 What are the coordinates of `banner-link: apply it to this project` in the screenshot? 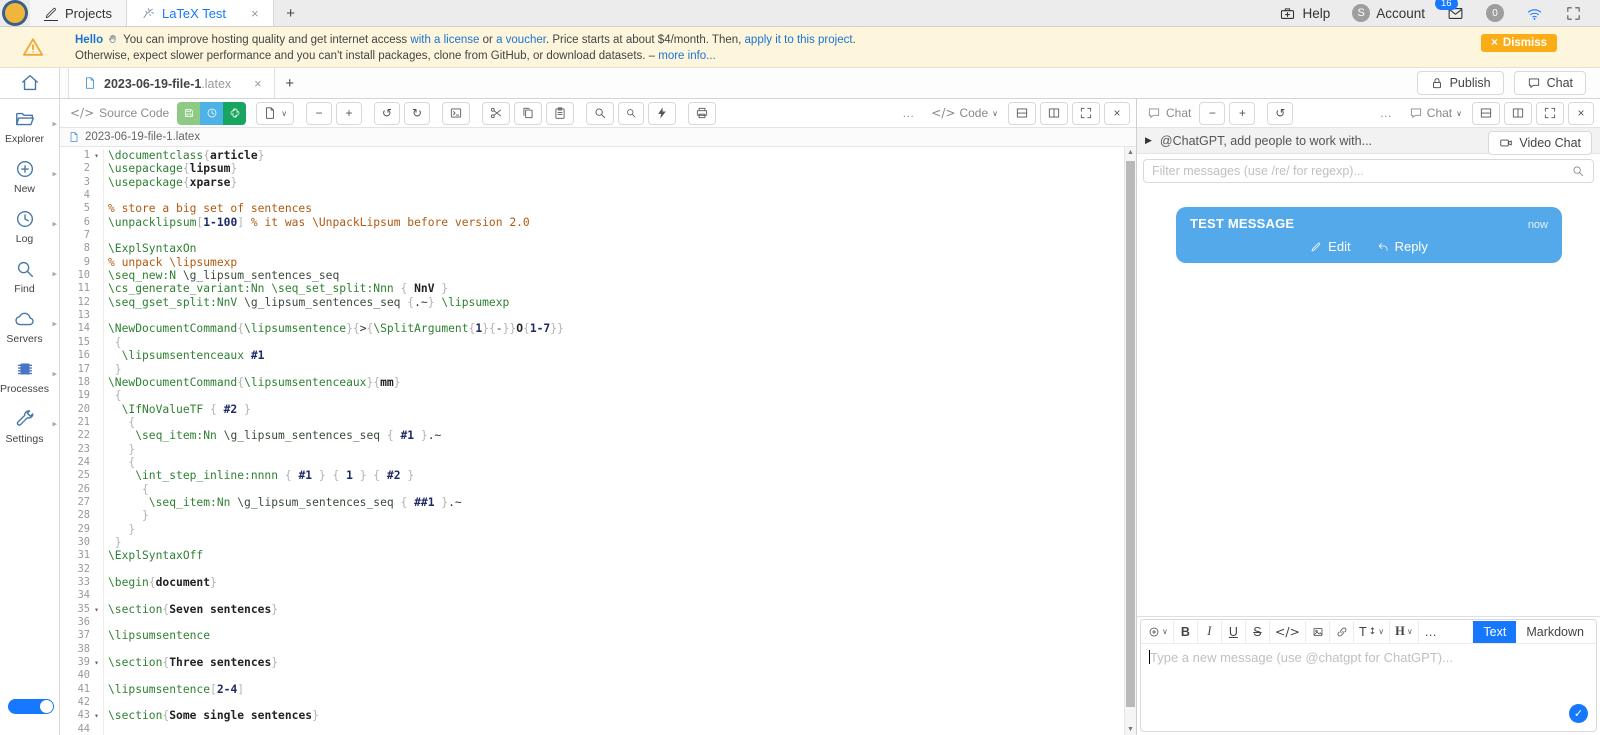 It's located at (799, 40).